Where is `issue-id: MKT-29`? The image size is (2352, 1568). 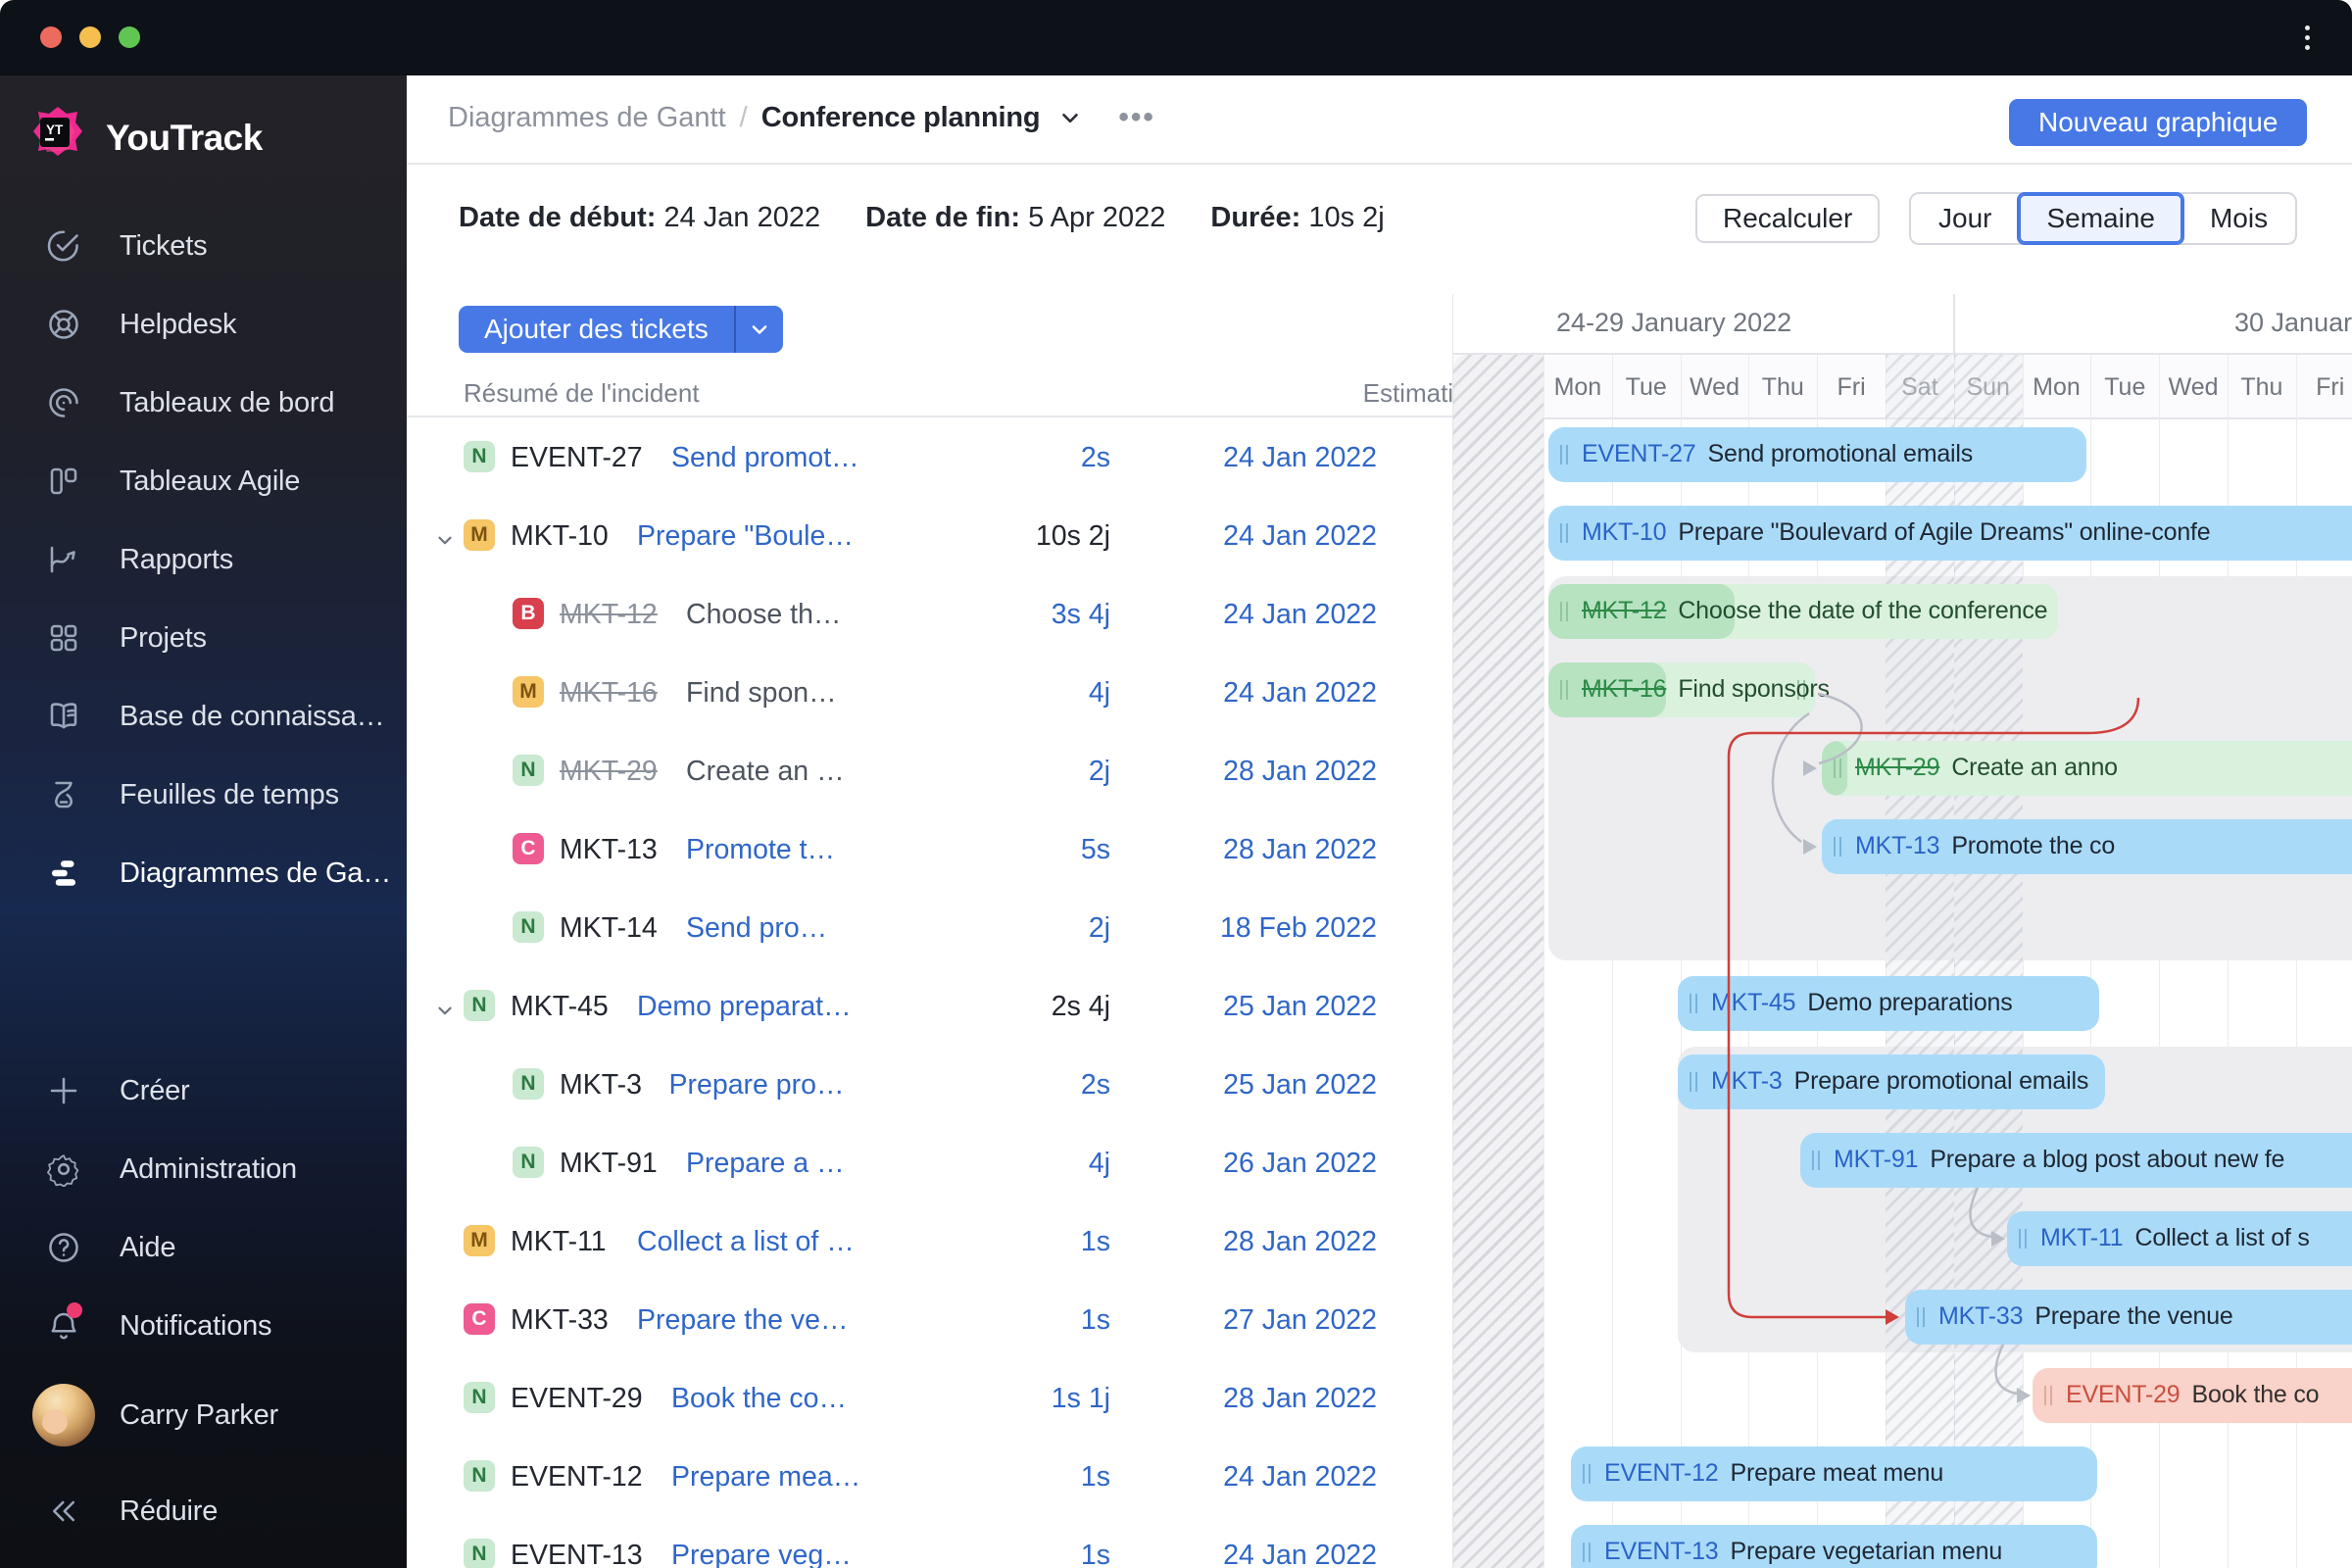 issue-id: MKT-29 is located at coordinates (609, 772).